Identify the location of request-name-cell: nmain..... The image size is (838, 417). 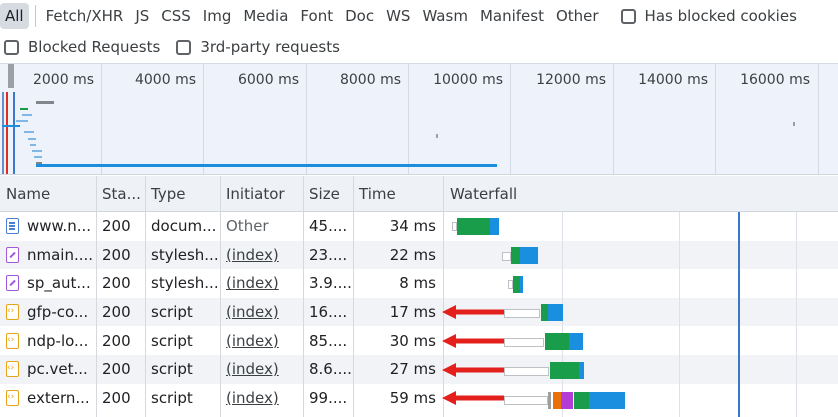
(48, 255).